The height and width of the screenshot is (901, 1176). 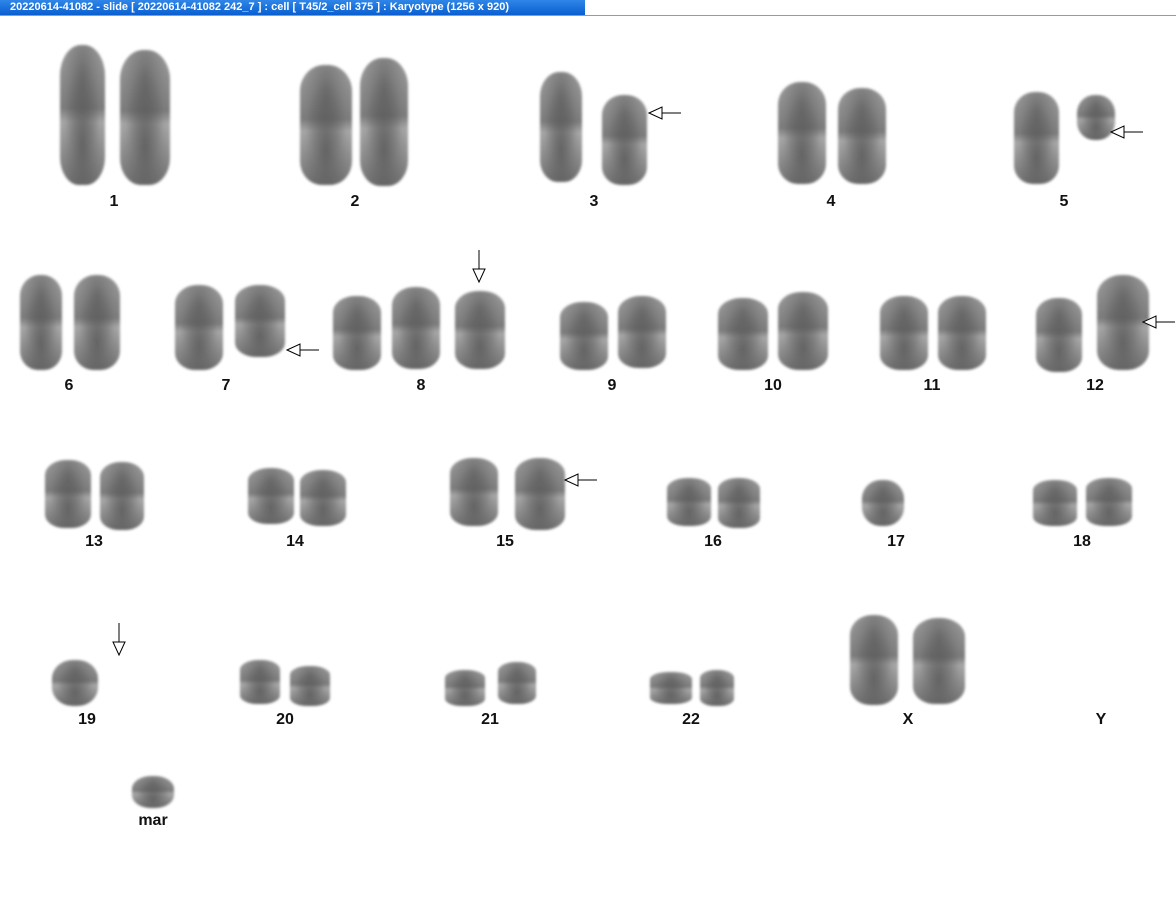 I want to click on chromosome-label-6: 6, so click(x=69, y=385).